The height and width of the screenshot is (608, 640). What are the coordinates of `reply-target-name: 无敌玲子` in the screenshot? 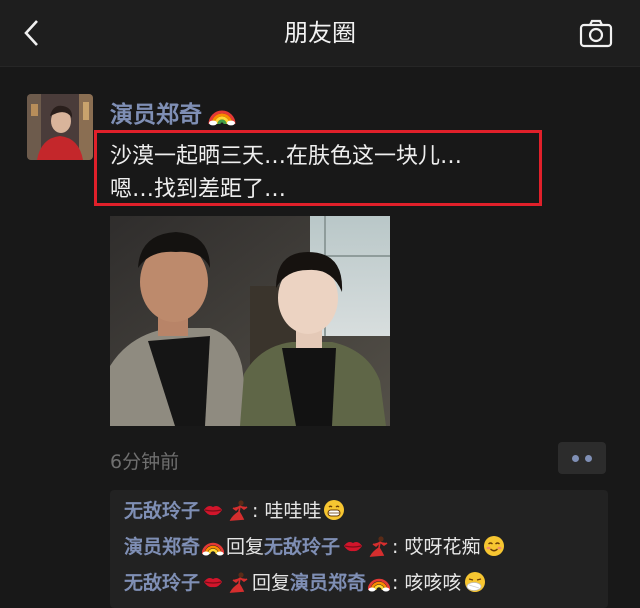 It's located at (302, 547).